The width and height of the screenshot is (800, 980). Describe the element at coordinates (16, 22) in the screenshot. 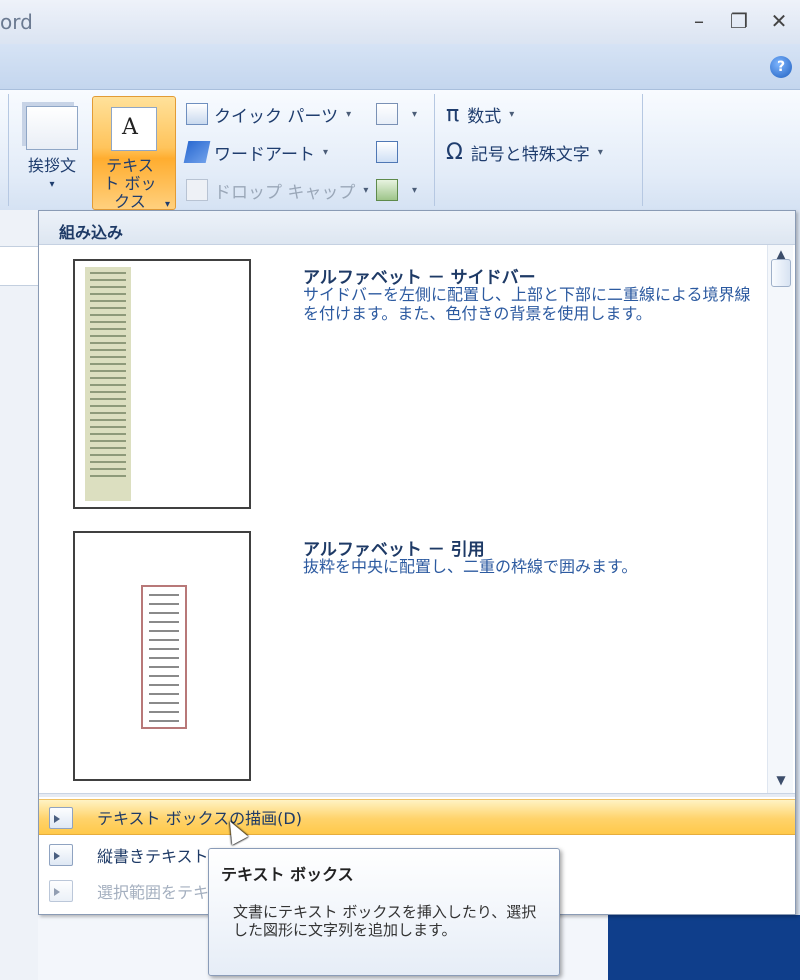

I see `window-title: ord` at that location.